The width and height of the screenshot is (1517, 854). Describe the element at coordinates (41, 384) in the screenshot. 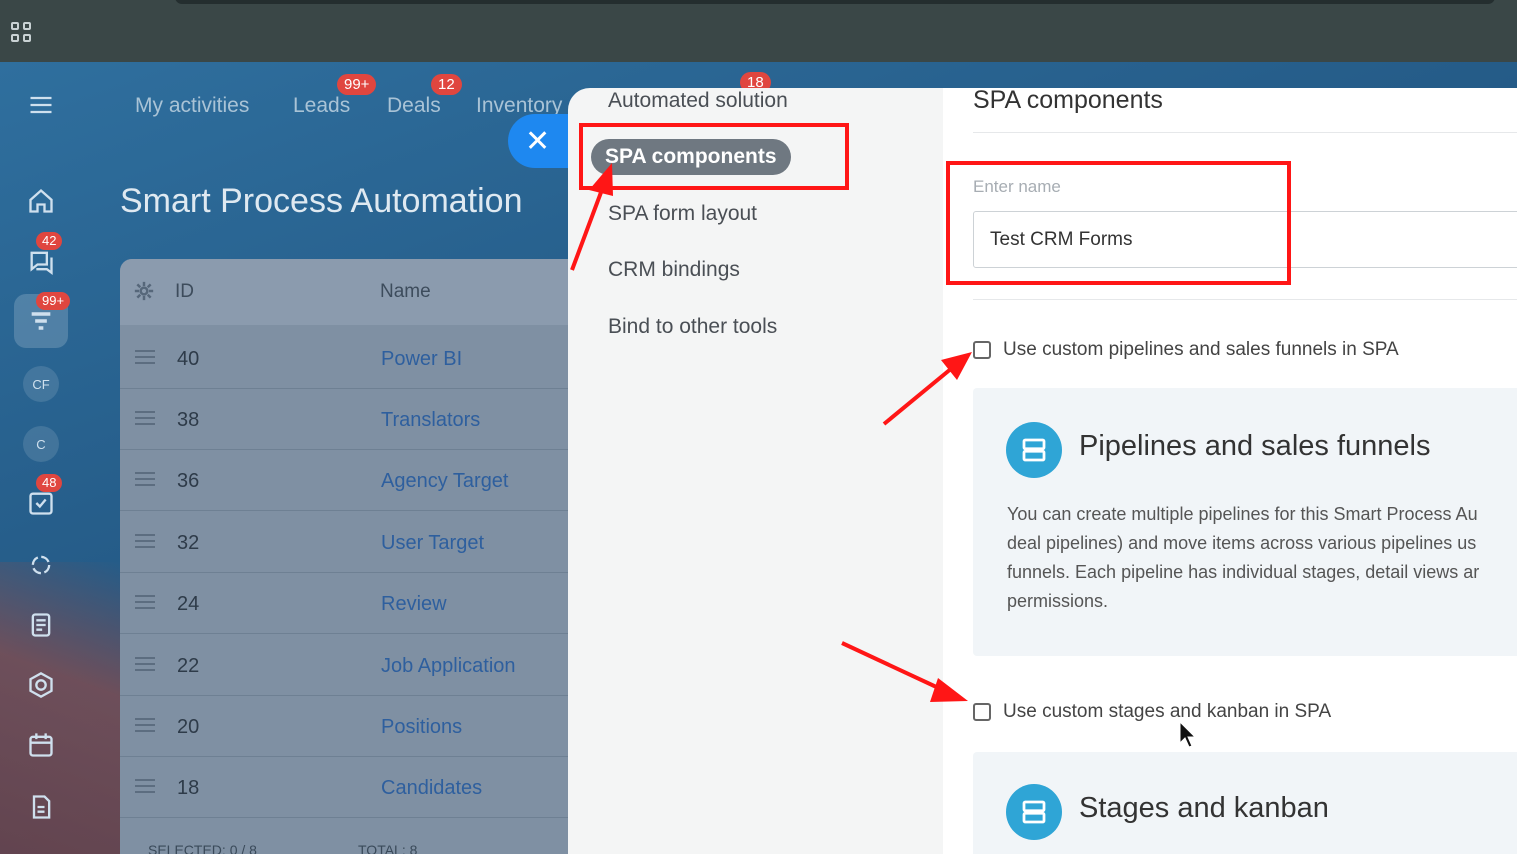

I see `cf-avatar: CF` at that location.